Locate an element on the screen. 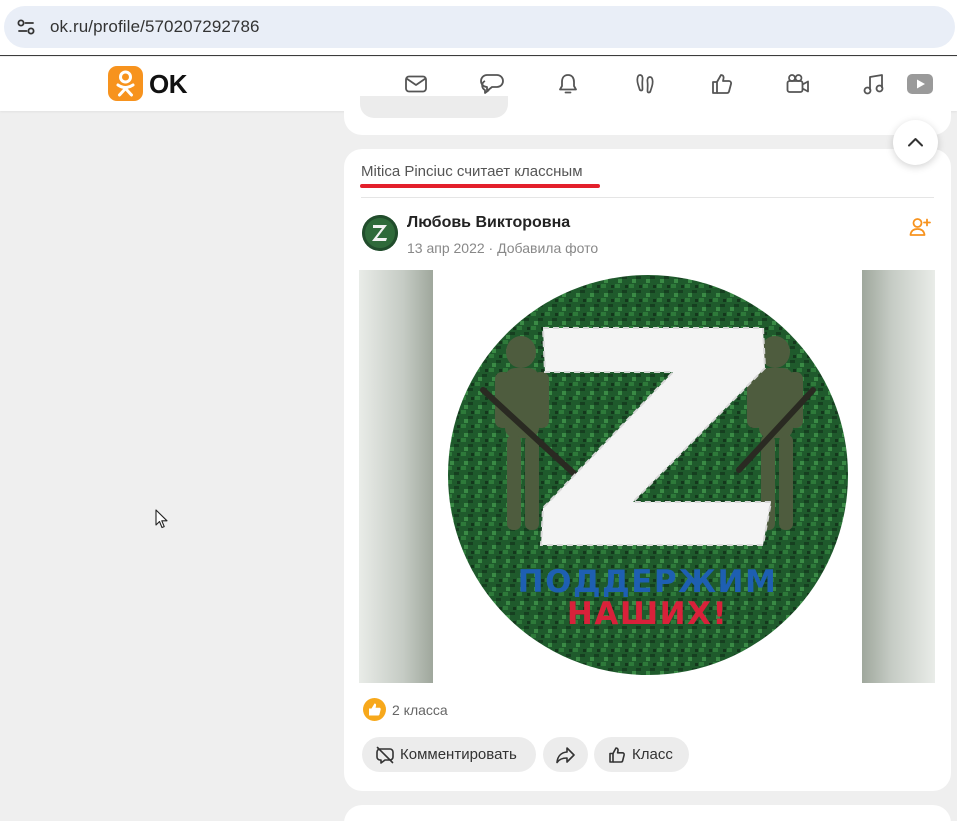  url-text: ok.ru/profile/570207292786 is located at coordinates (155, 27).